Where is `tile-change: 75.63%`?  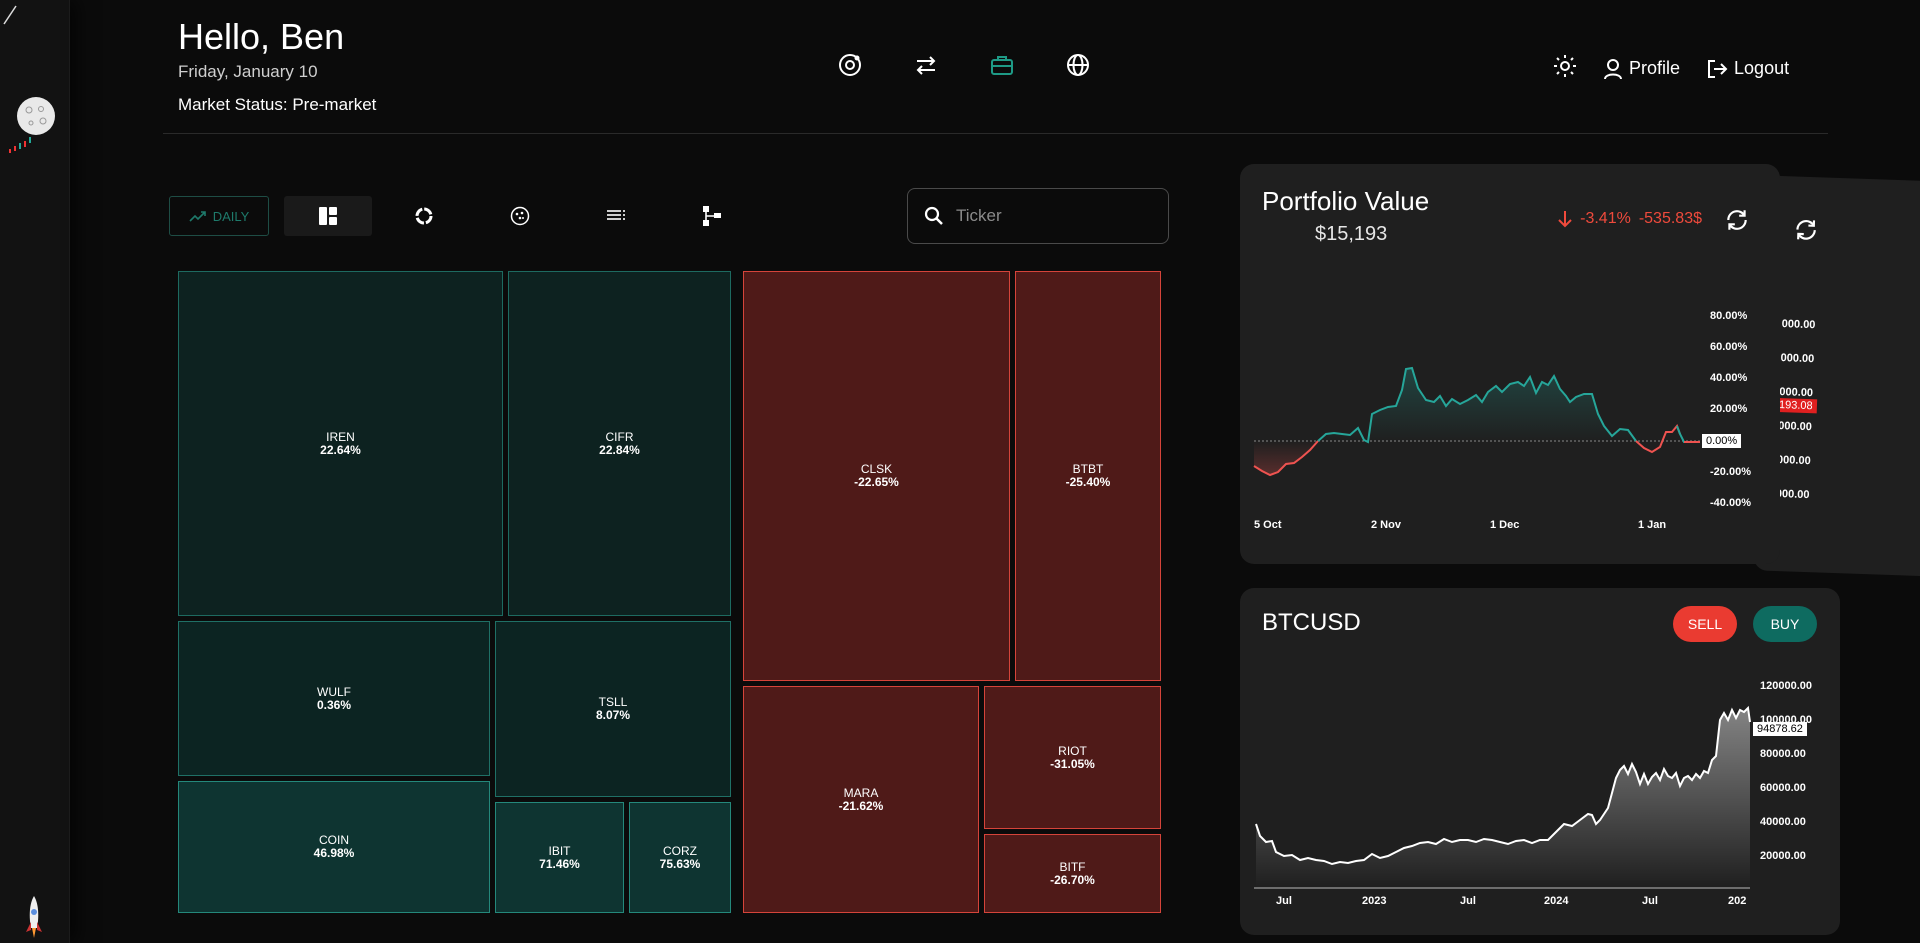
tile-change: 75.63% is located at coordinates (680, 863).